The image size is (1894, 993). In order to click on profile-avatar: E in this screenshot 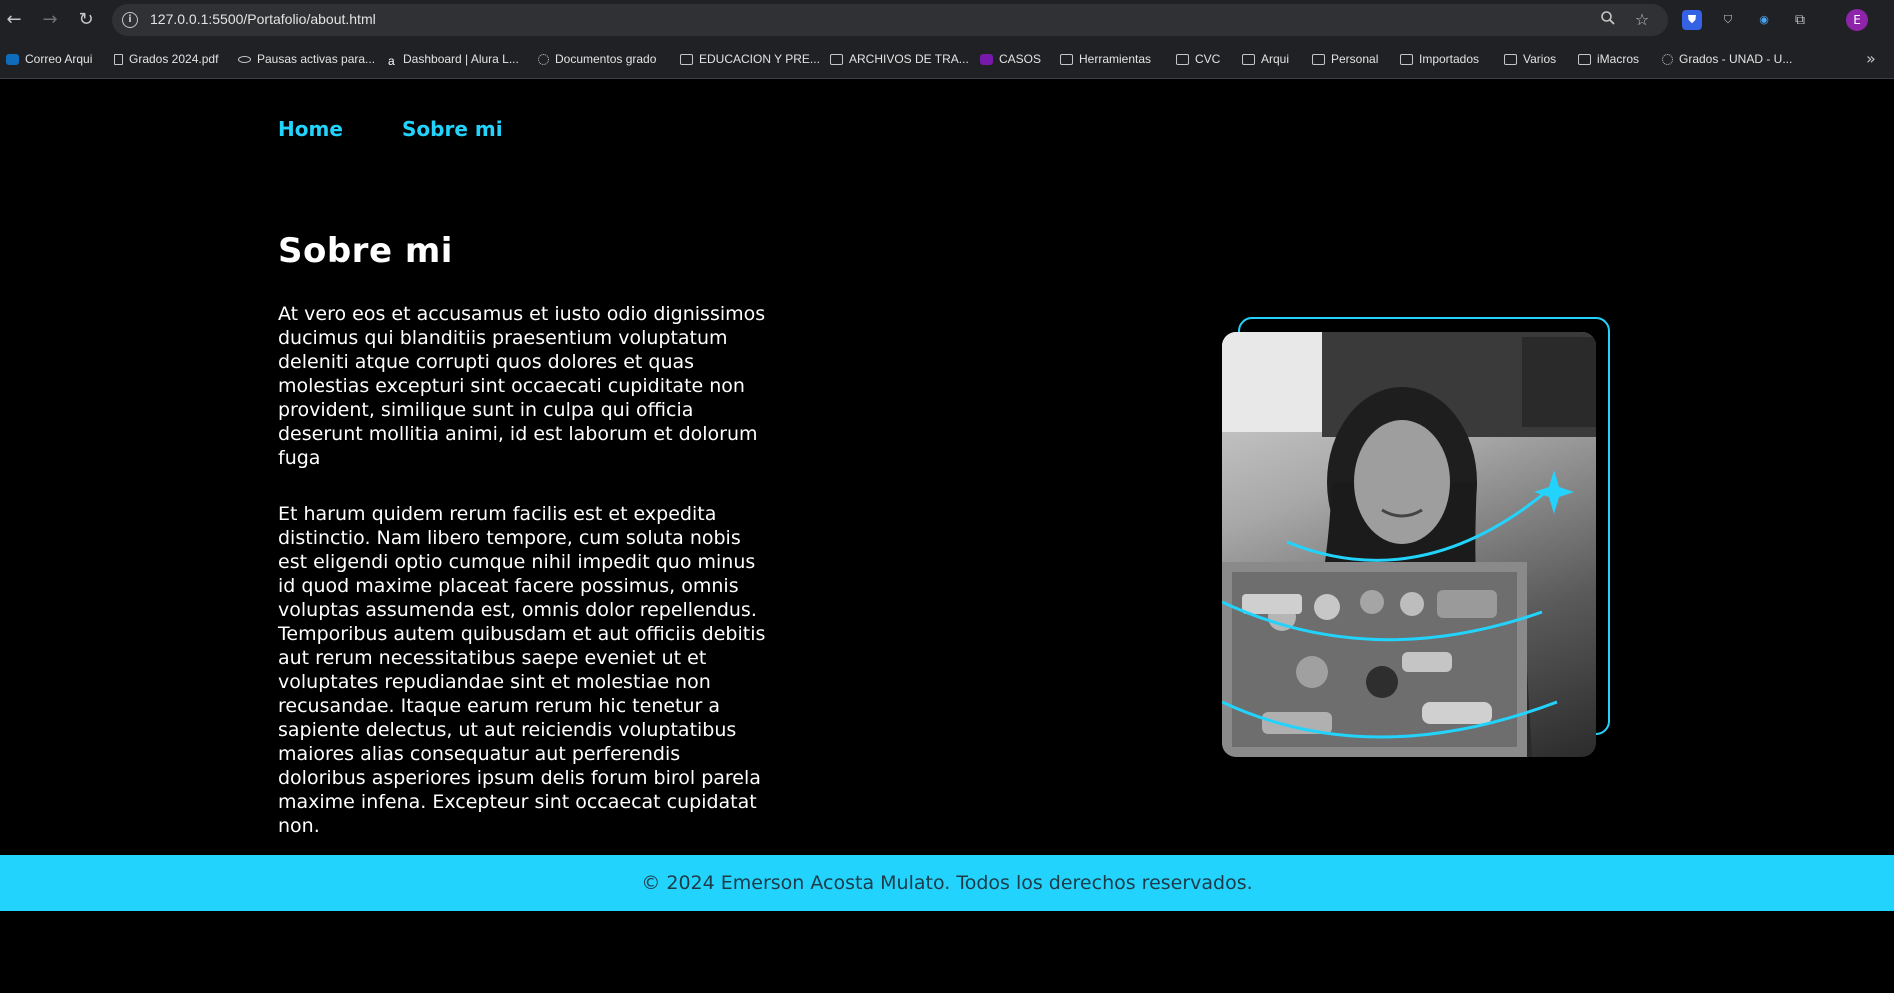, I will do `click(1857, 20)`.